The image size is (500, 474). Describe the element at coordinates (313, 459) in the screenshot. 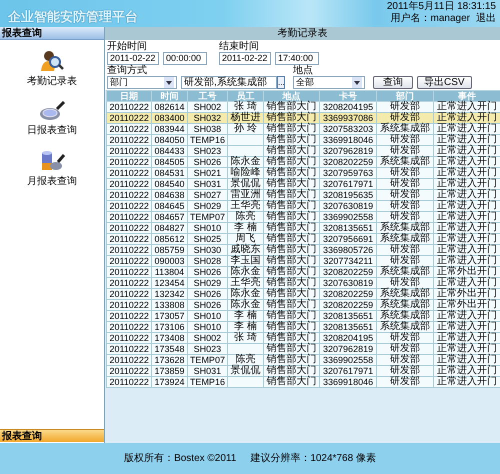

I see `resolution-text: 建议分辨率：1024*768 像素` at that location.